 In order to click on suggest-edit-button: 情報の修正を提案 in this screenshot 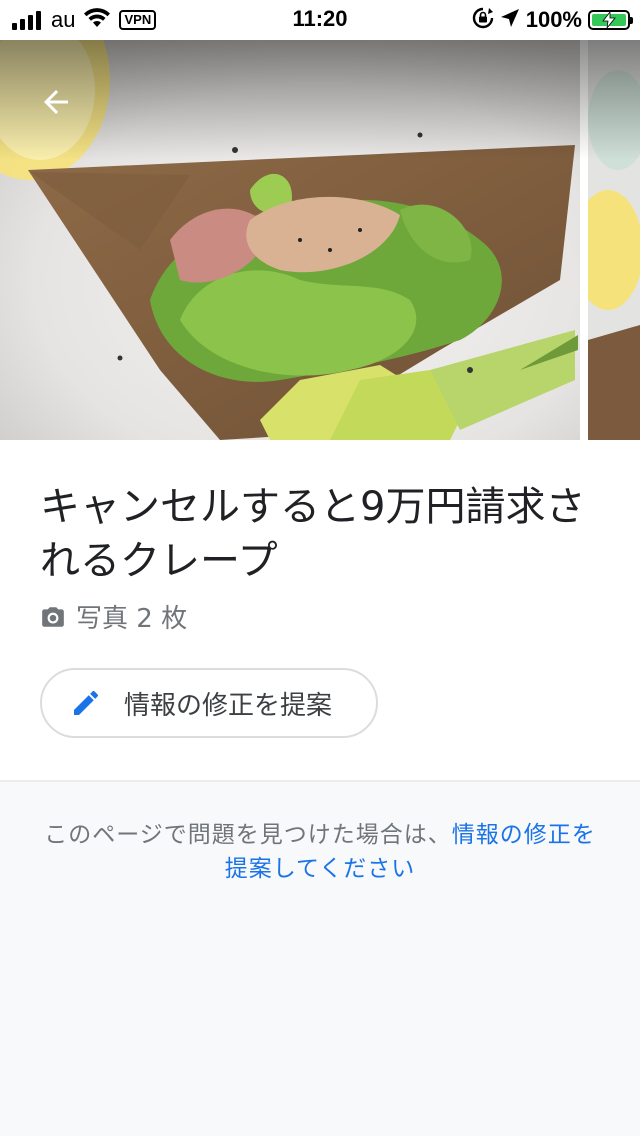, I will do `click(209, 703)`.